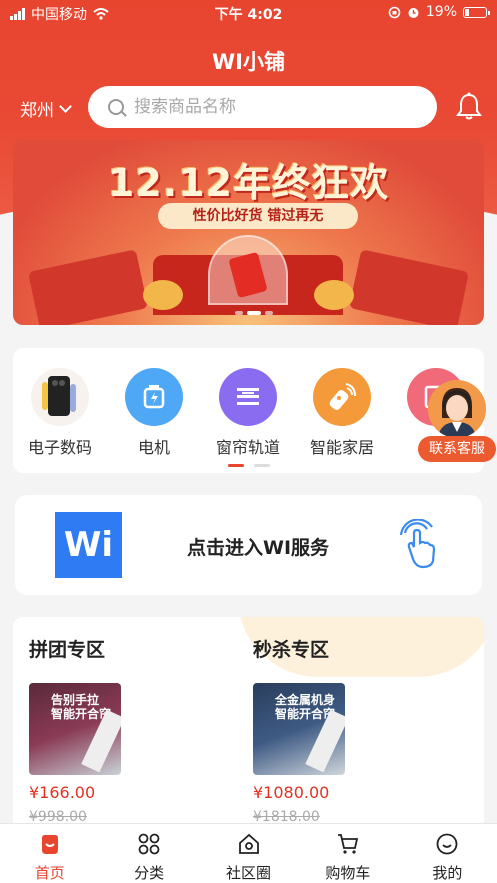 The height and width of the screenshot is (883, 497). Describe the element at coordinates (447, 873) in the screenshot. I see `tab-label: 我的` at that location.